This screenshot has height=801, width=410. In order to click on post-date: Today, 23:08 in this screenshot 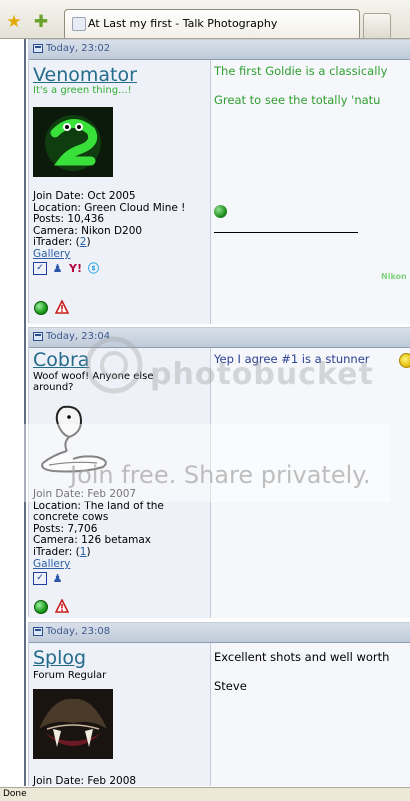, I will do `click(78, 631)`.